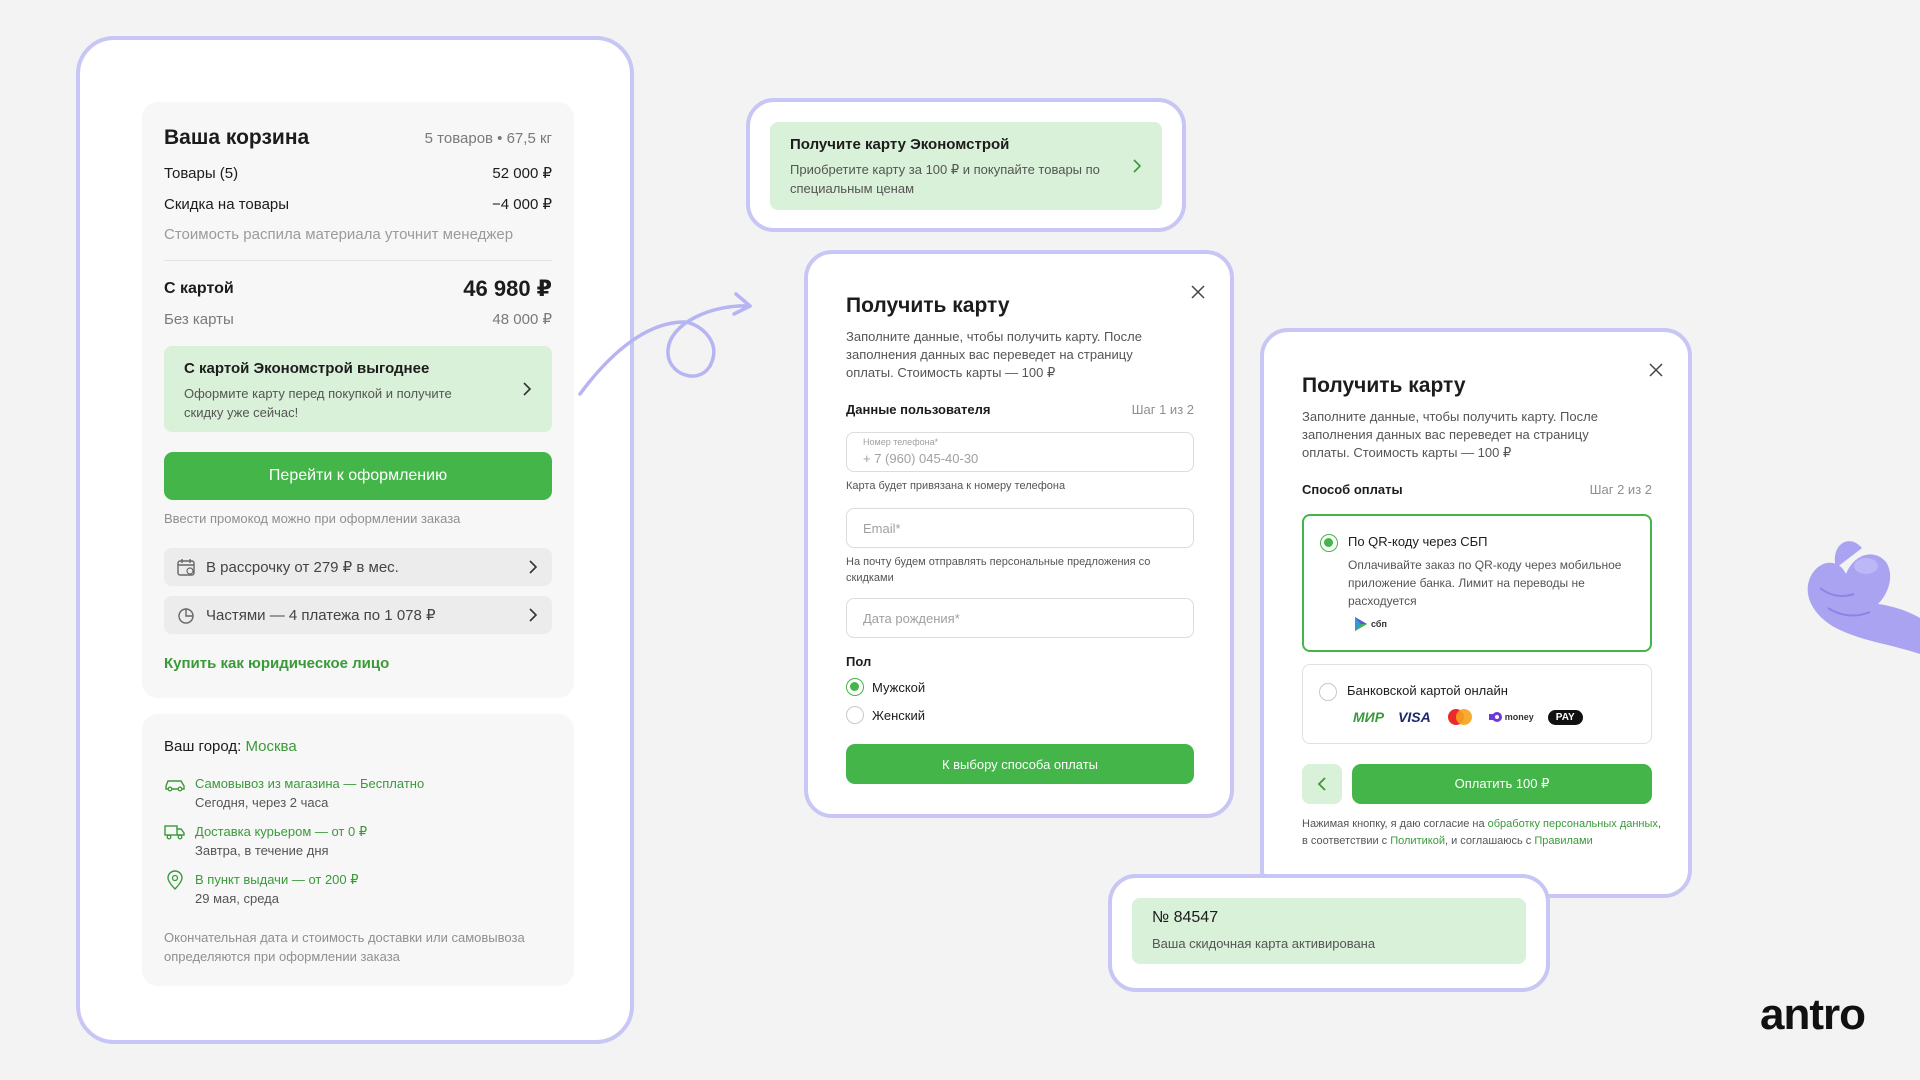 The width and height of the screenshot is (1920, 1080). What do you see at coordinates (174, 832) in the screenshot?
I see `truck-icon` at bounding box center [174, 832].